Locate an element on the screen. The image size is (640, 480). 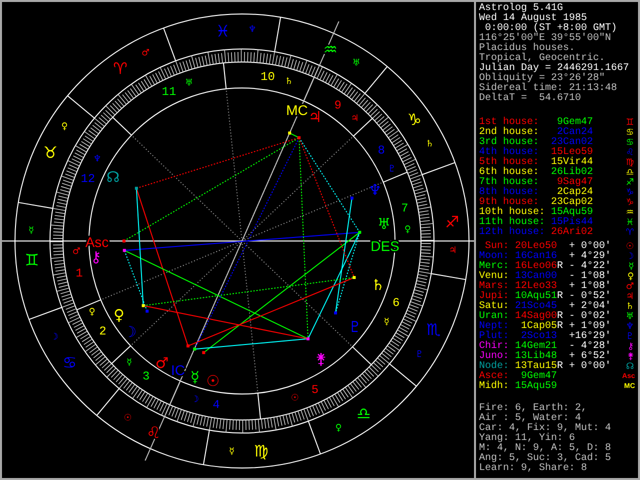
point-name: Juno: is located at coordinates (494, 357).